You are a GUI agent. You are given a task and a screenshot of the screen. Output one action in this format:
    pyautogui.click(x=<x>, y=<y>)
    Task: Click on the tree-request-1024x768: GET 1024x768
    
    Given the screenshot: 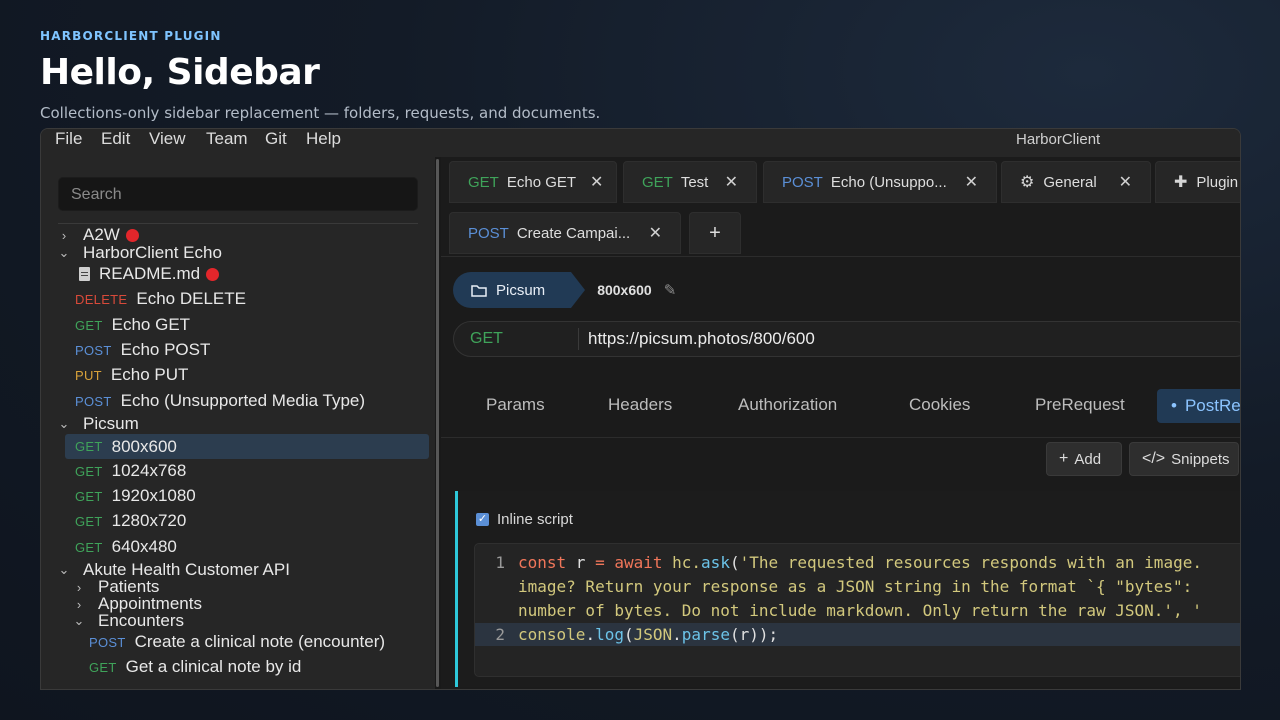 What is the action you would take?
    pyautogui.click(x=130, y=471)
    